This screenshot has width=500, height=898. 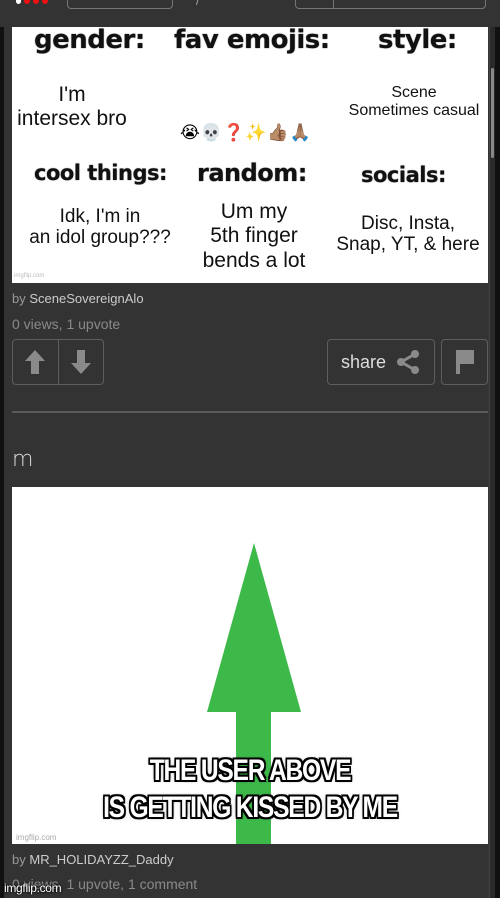 I want to click on value-style: Scene Sometimes casual, so click(x=414, y=101).